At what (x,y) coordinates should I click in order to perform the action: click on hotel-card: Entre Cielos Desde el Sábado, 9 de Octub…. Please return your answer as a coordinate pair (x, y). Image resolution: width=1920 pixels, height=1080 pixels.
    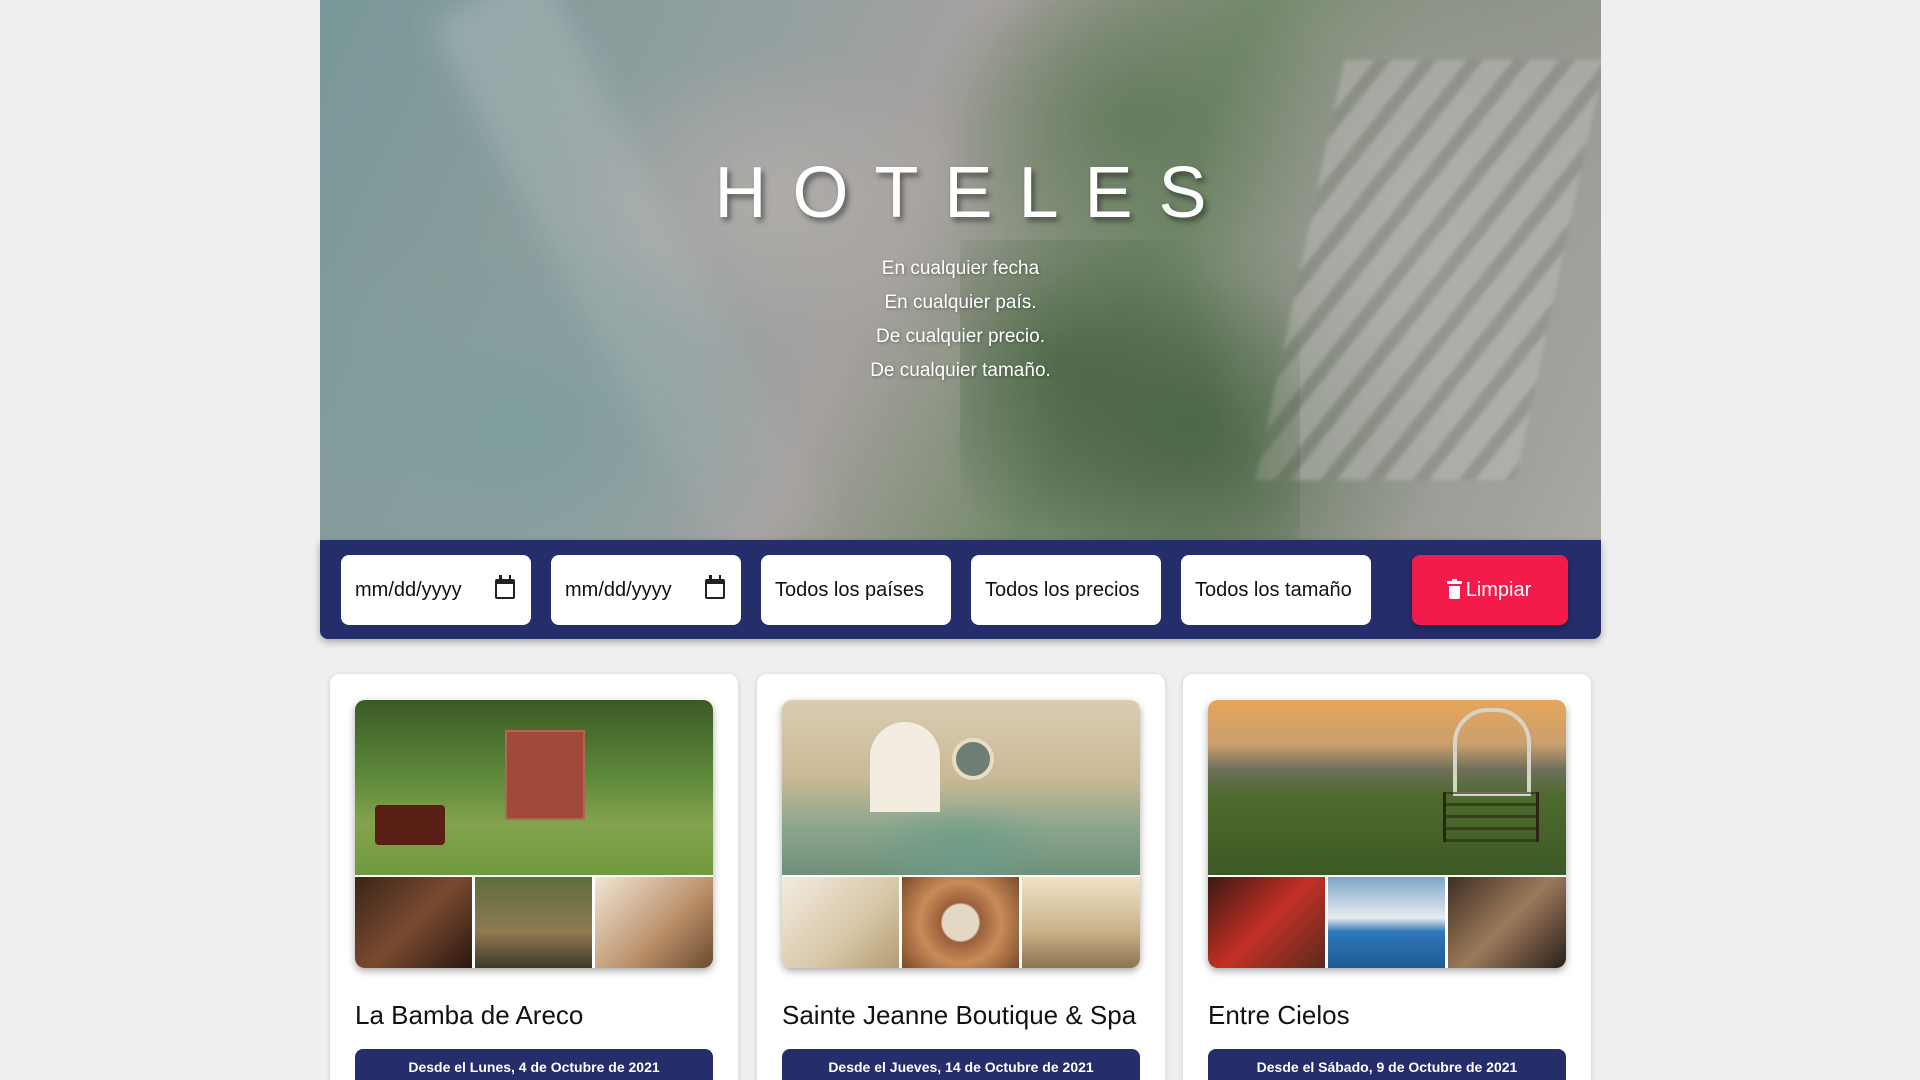
    Looking at the image, I should click on (1387, 877).